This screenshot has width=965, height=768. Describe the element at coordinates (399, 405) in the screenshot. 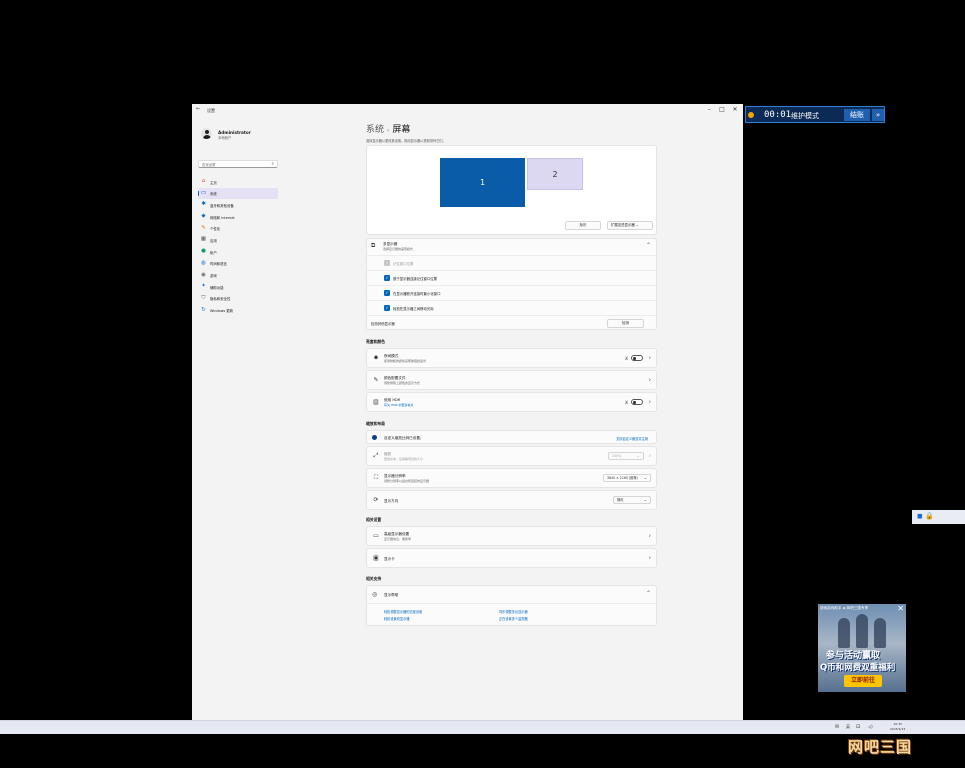

I see `hdr-more-info-link: 有关 HDR 的更多信息` at that location.